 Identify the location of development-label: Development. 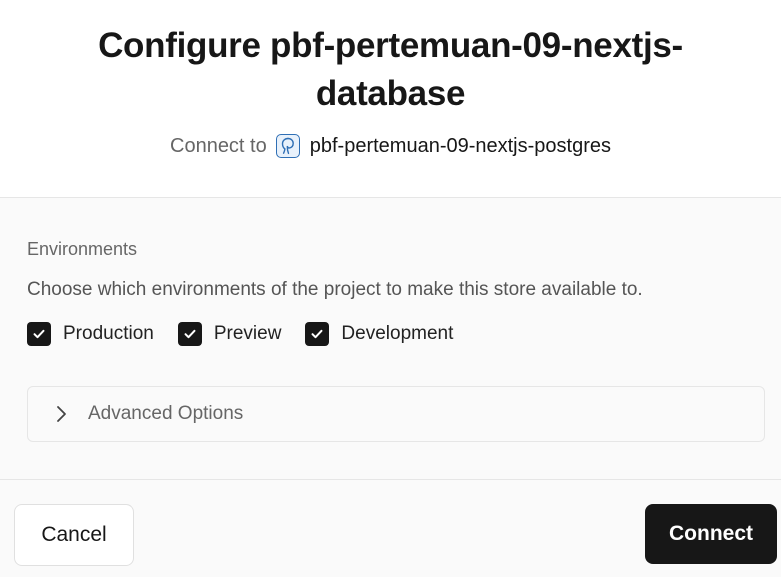
(397, 333).